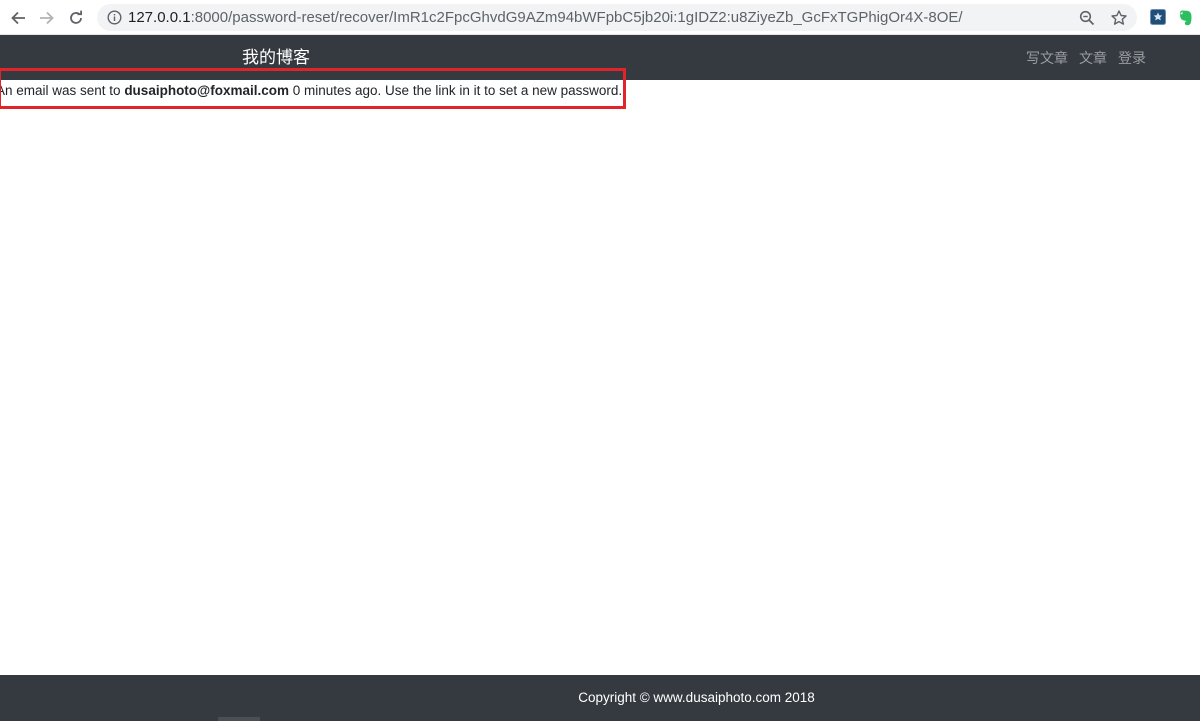 This screenshot has width=1200, height=721. I want to click on site-footer: Copyright © www.dusaiphoto.com 2018, so click(600, 698).